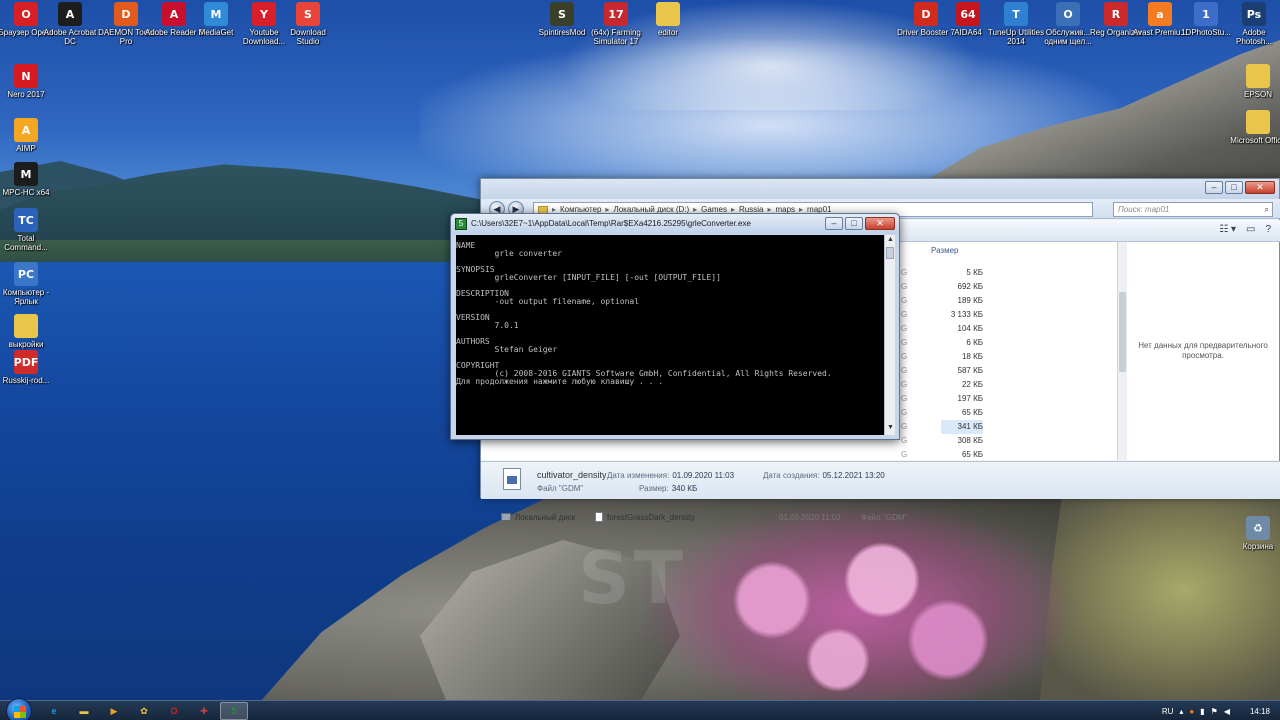 This screenshot has width=1280, height=720. I want to click on file-size-cell: 341 КБ, so click(962, 427).